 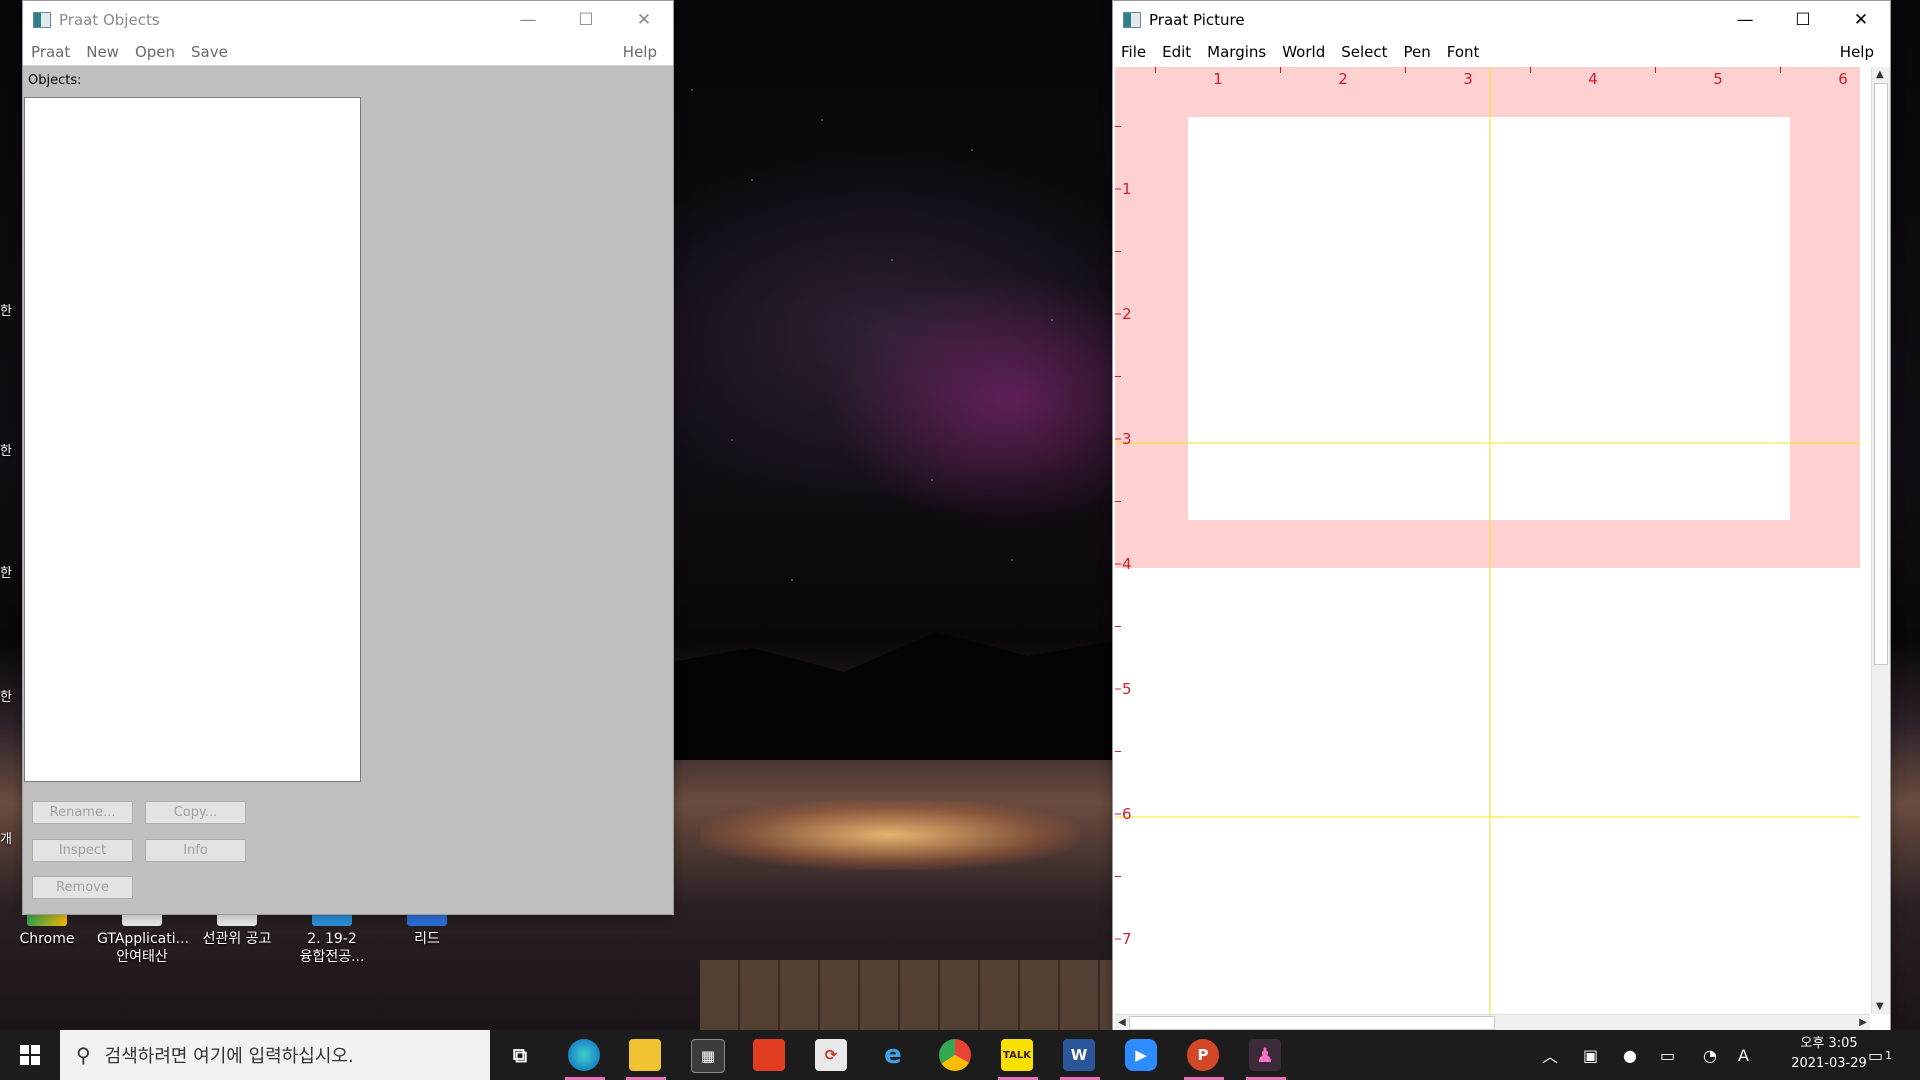 I want to click on scroll-right-icon: ▶, so click(x=1863, y=1022).